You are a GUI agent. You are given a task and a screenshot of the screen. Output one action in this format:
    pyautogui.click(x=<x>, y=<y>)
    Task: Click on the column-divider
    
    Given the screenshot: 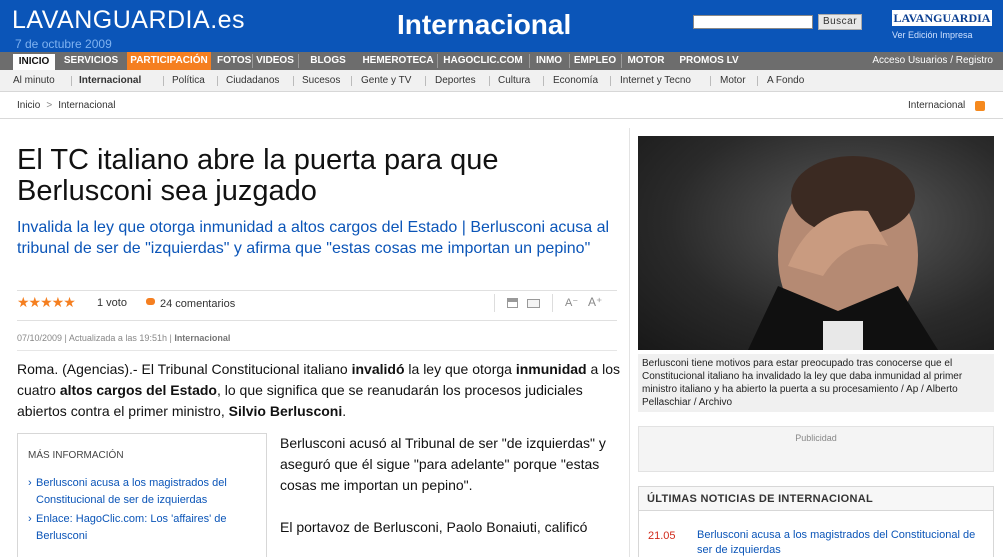 What is the action you would take?
    pyautogui.click(x=629, y=342)
    